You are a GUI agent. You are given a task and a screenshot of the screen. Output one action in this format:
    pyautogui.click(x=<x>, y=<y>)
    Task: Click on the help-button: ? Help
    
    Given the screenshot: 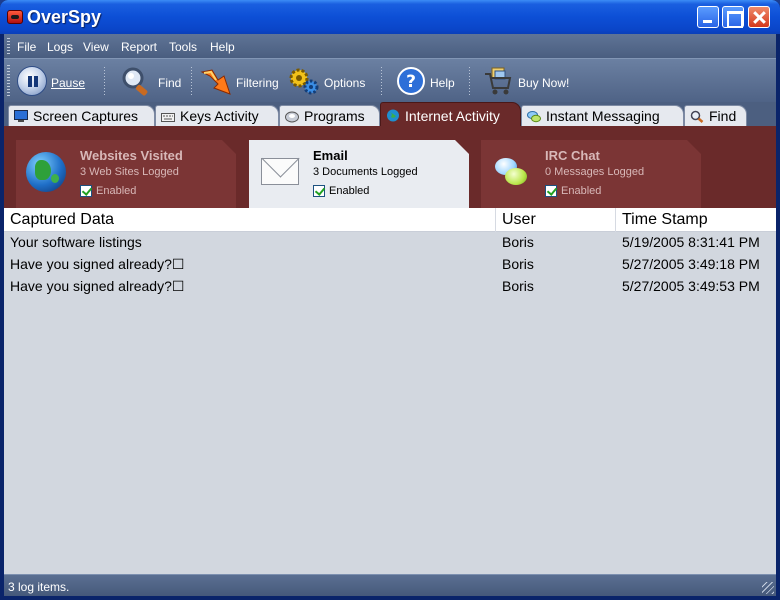 What is the action you would take?
    pyautogui.click(x=427, y=81)
    